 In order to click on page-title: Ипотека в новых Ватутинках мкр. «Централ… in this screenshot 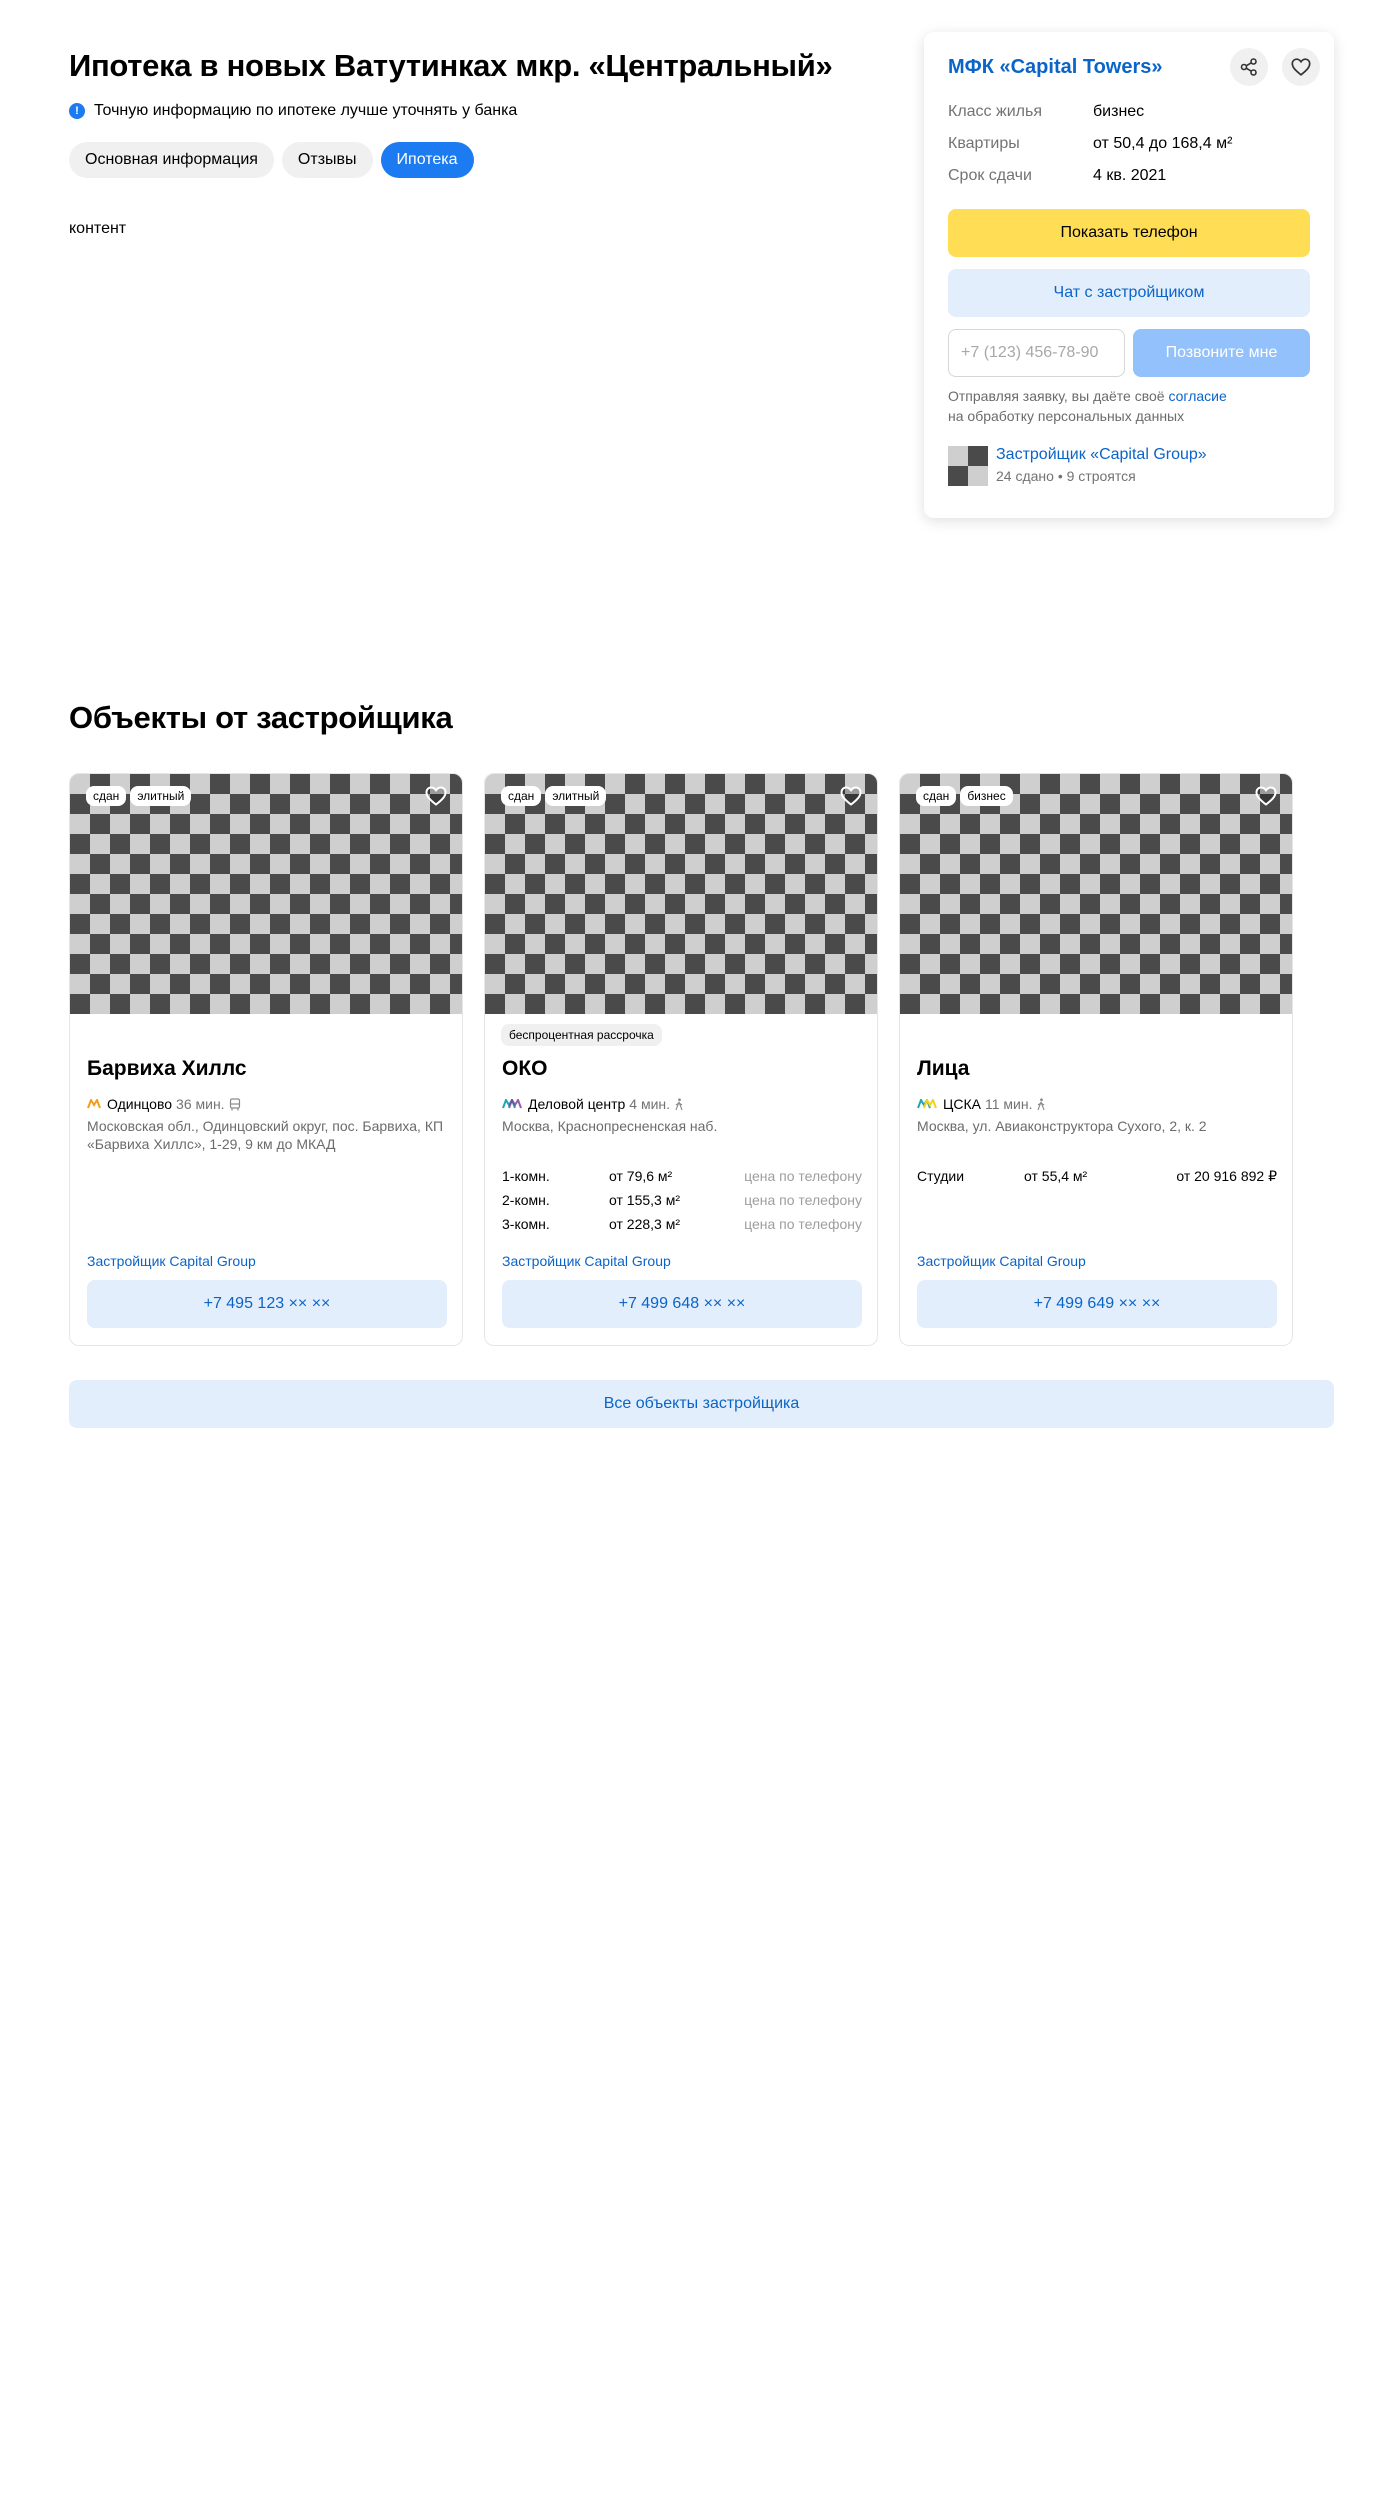, I will do `click(451, 65)`.